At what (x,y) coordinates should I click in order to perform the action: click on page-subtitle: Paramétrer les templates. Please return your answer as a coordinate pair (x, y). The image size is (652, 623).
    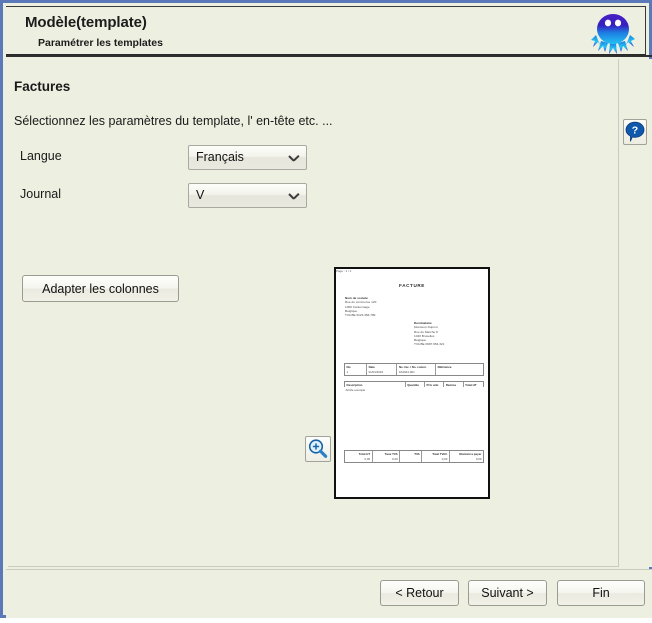
    Looking at the image, I should click on (100, 43).